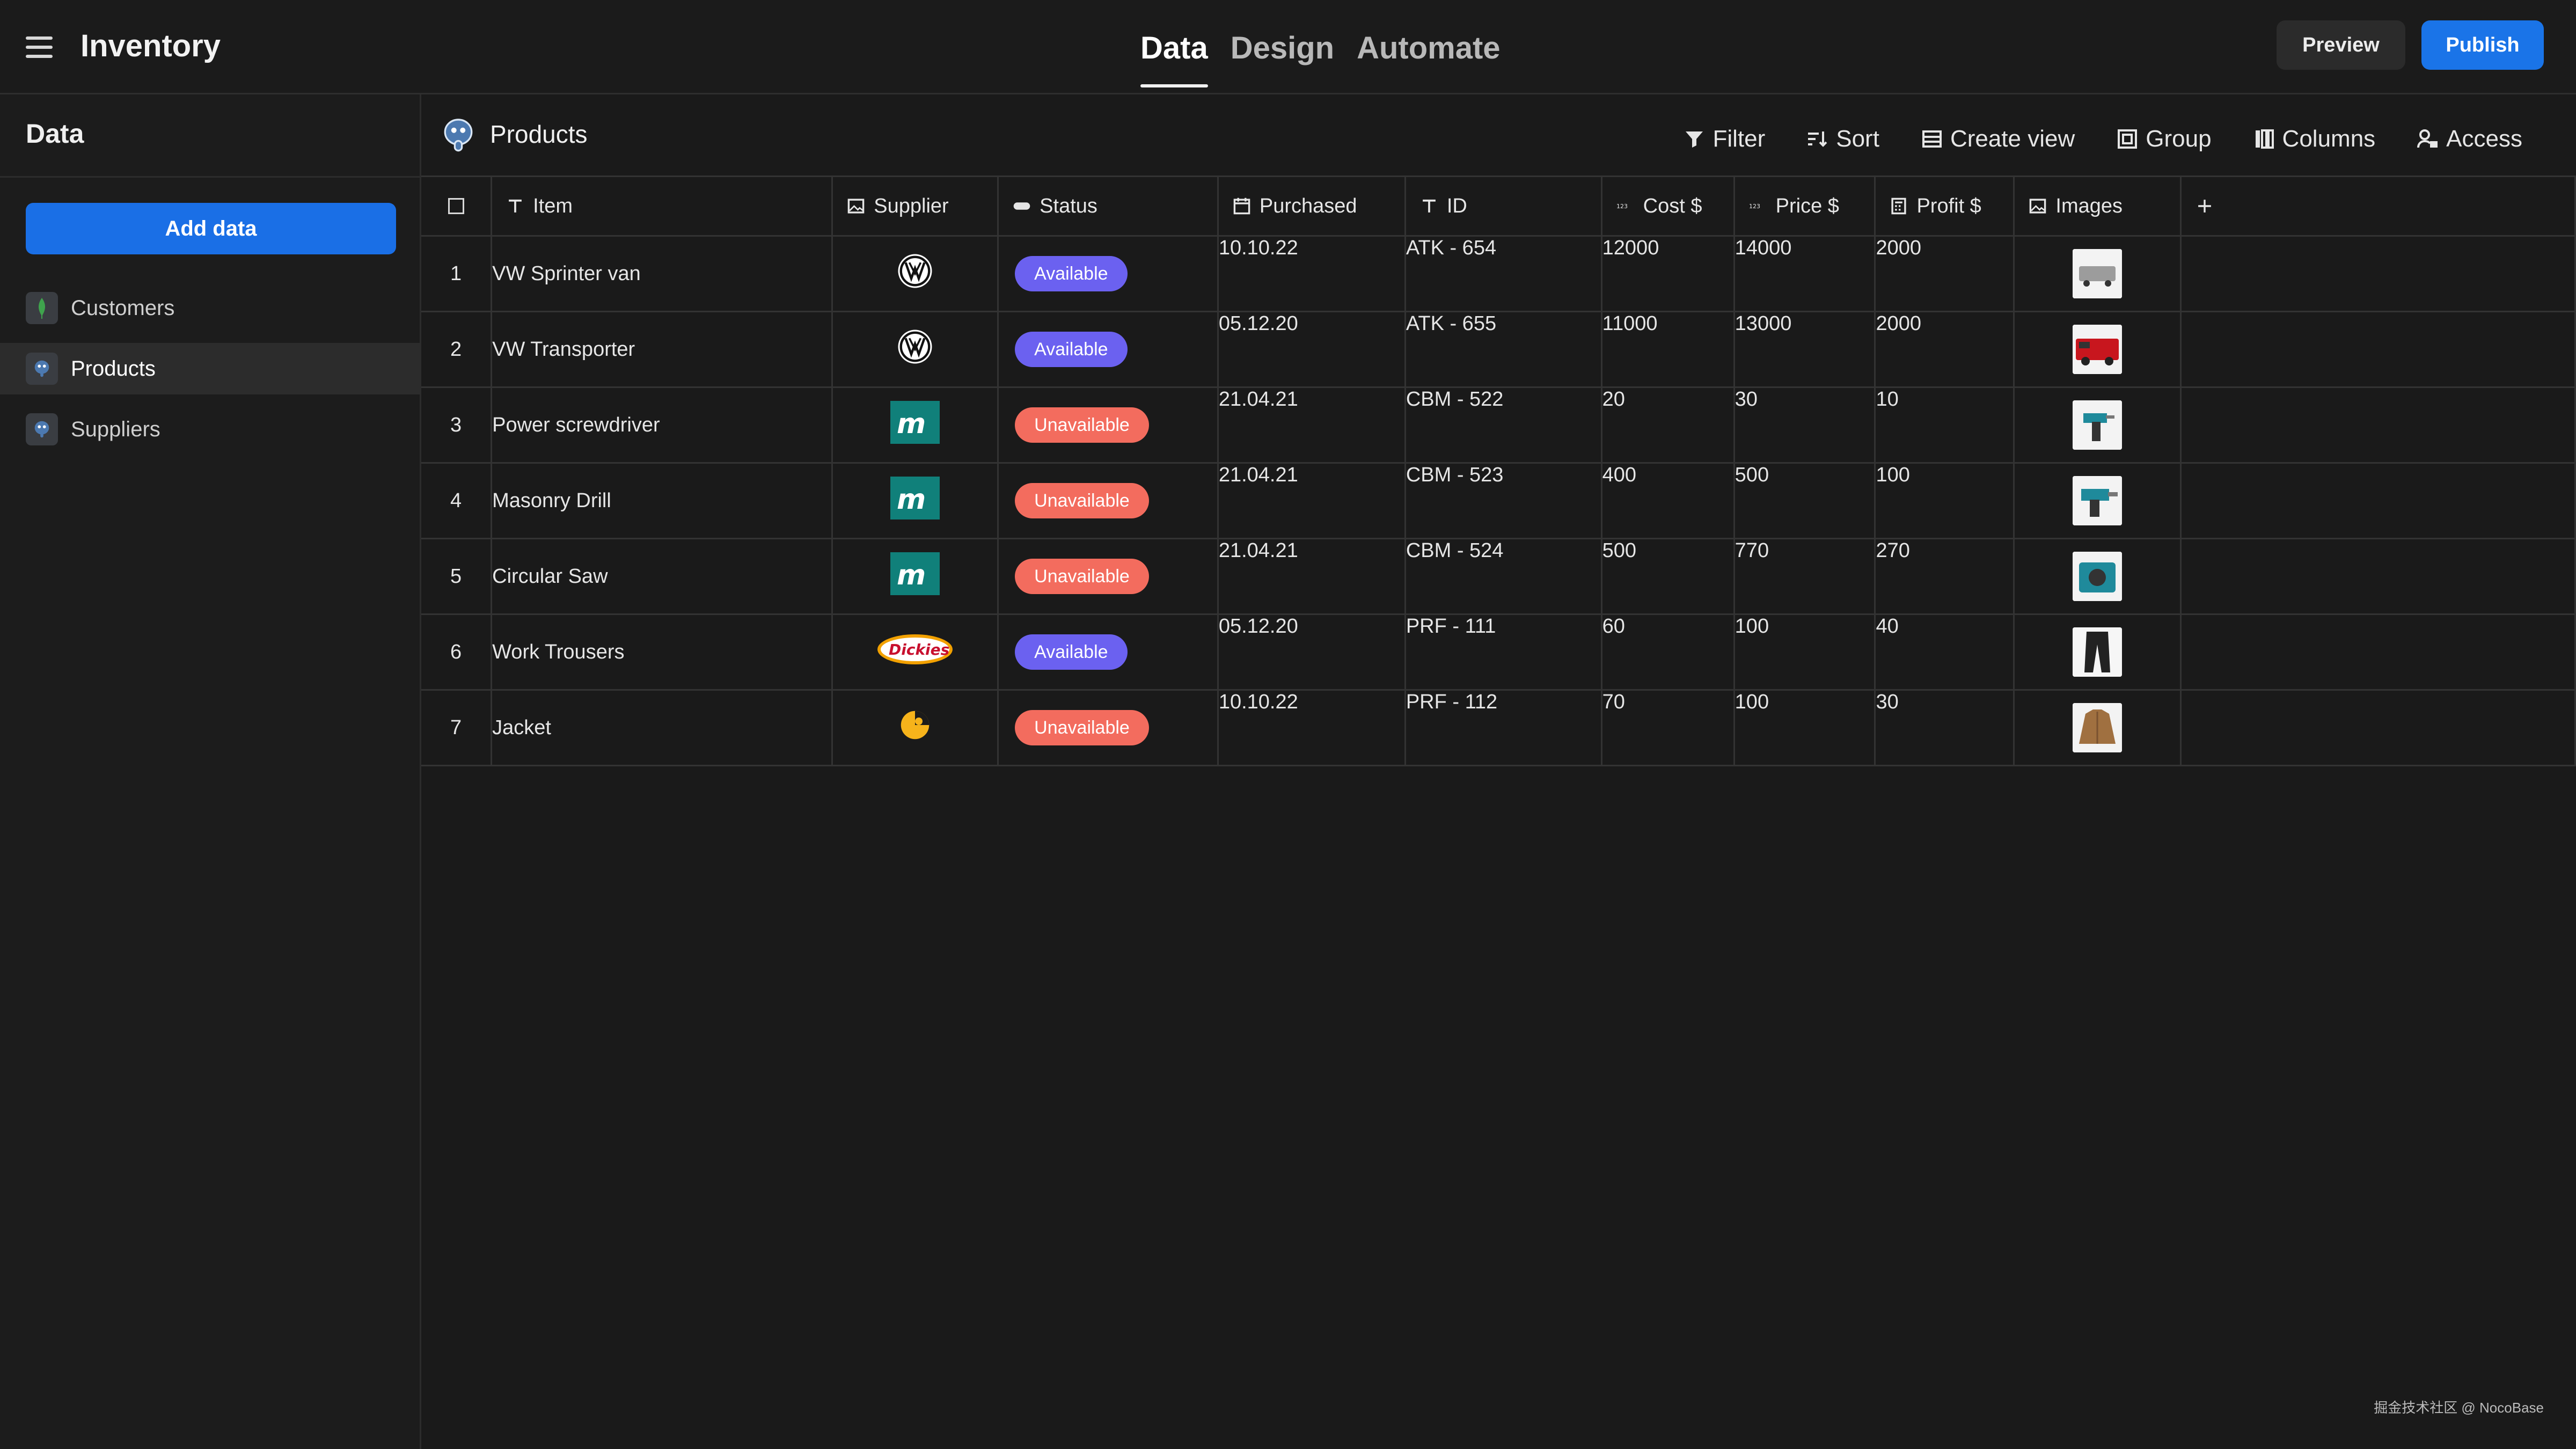  I want to click on cell-profit: 10, so click(1944, 425).